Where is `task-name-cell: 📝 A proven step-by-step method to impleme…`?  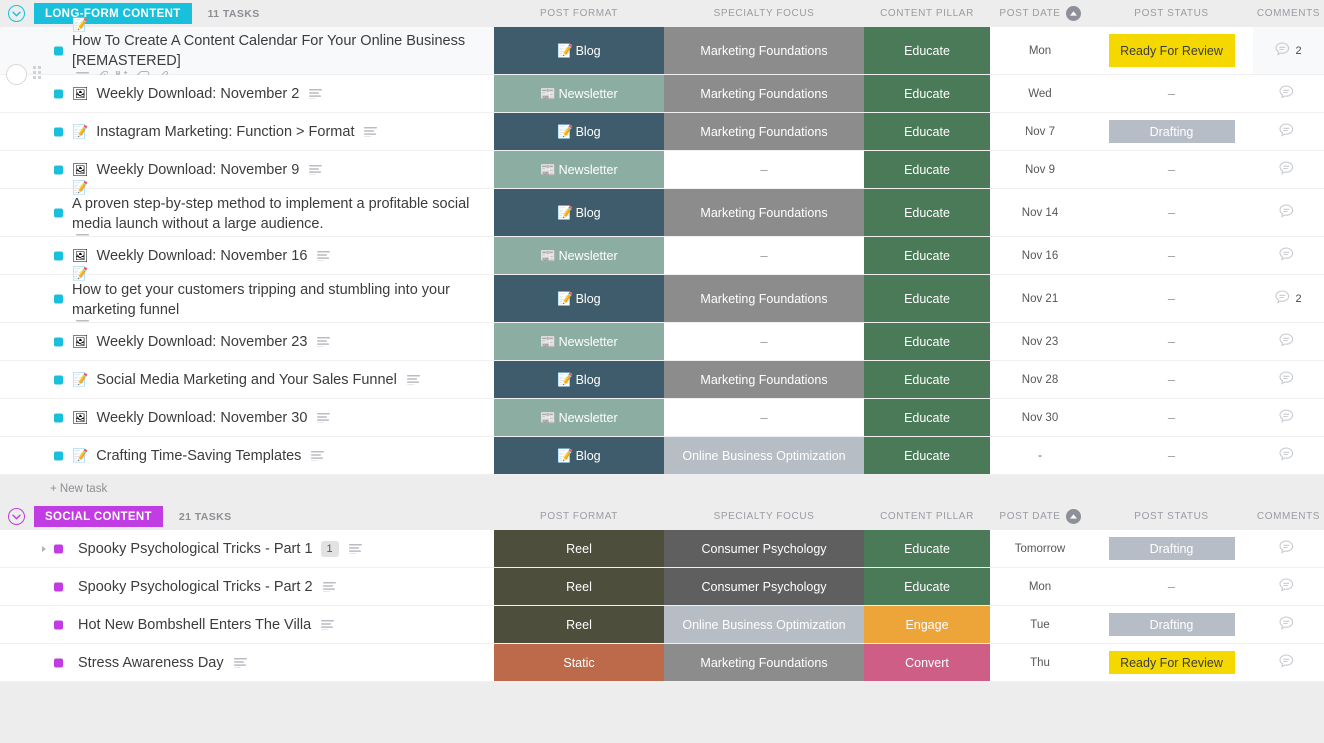 task-name-cell: 📝 A proven step-by-step method to impleme… is located at coordinates (247, 212).